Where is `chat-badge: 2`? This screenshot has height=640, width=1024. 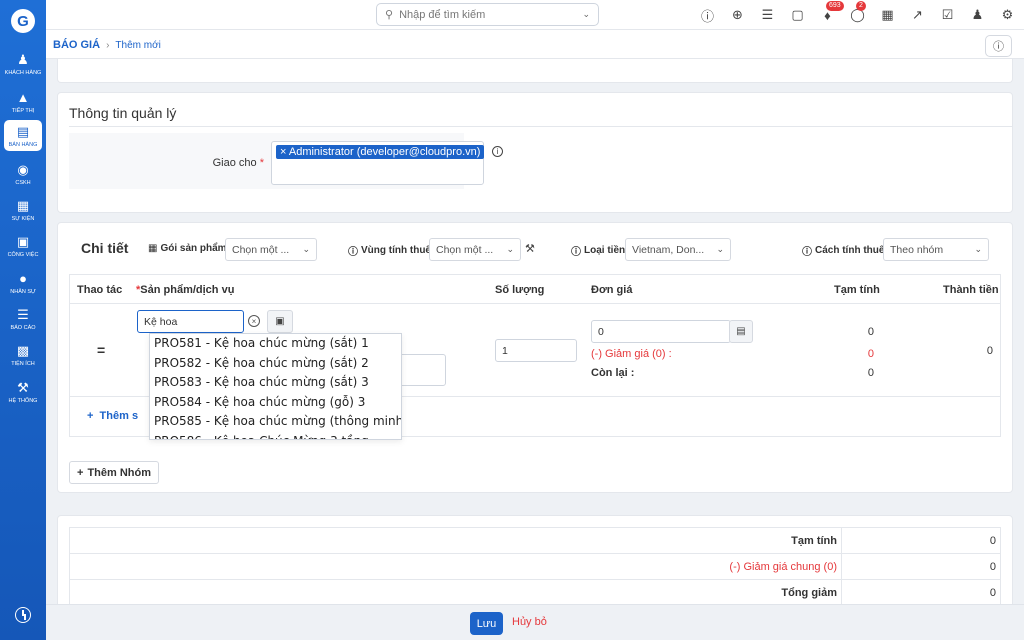
chat-badge: 2 is located at coordinates (861, 5).